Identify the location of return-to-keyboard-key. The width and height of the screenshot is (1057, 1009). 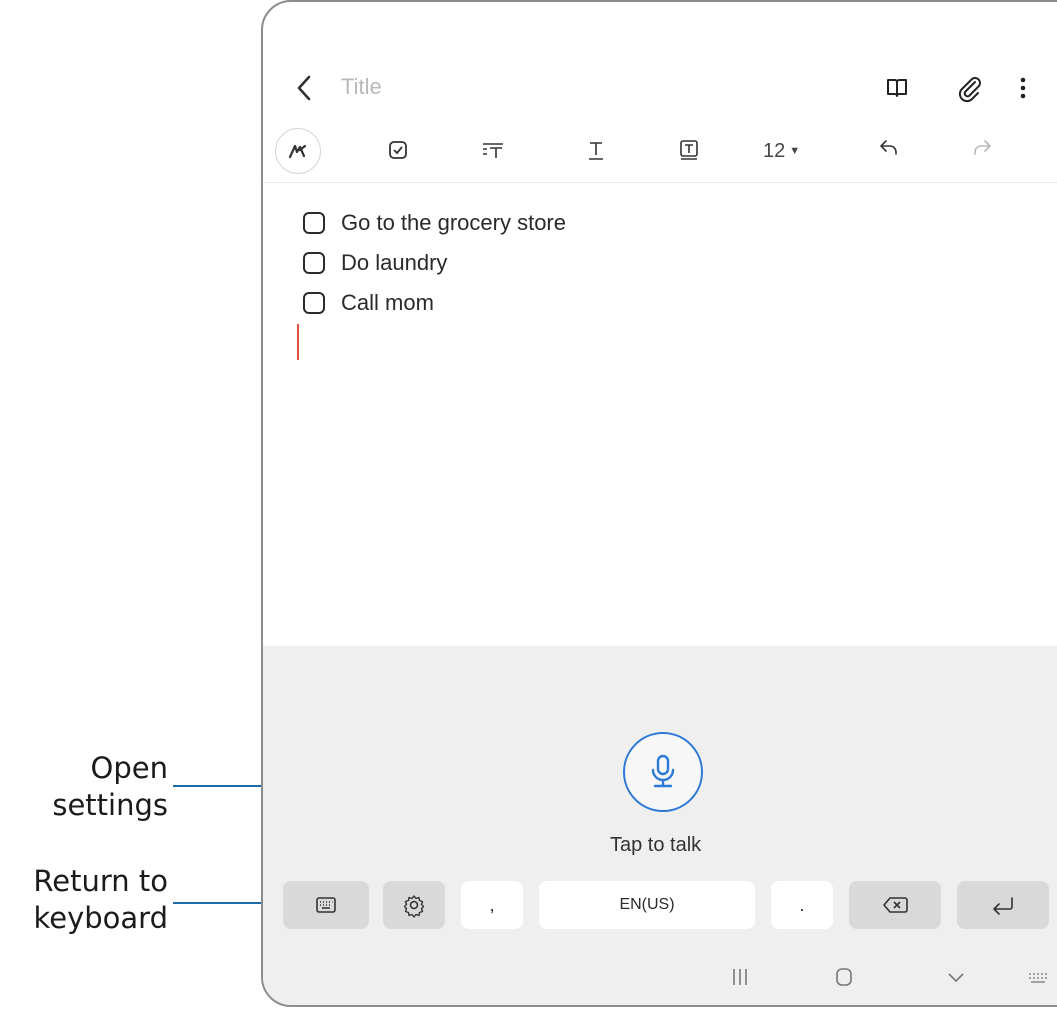
(326, 905).